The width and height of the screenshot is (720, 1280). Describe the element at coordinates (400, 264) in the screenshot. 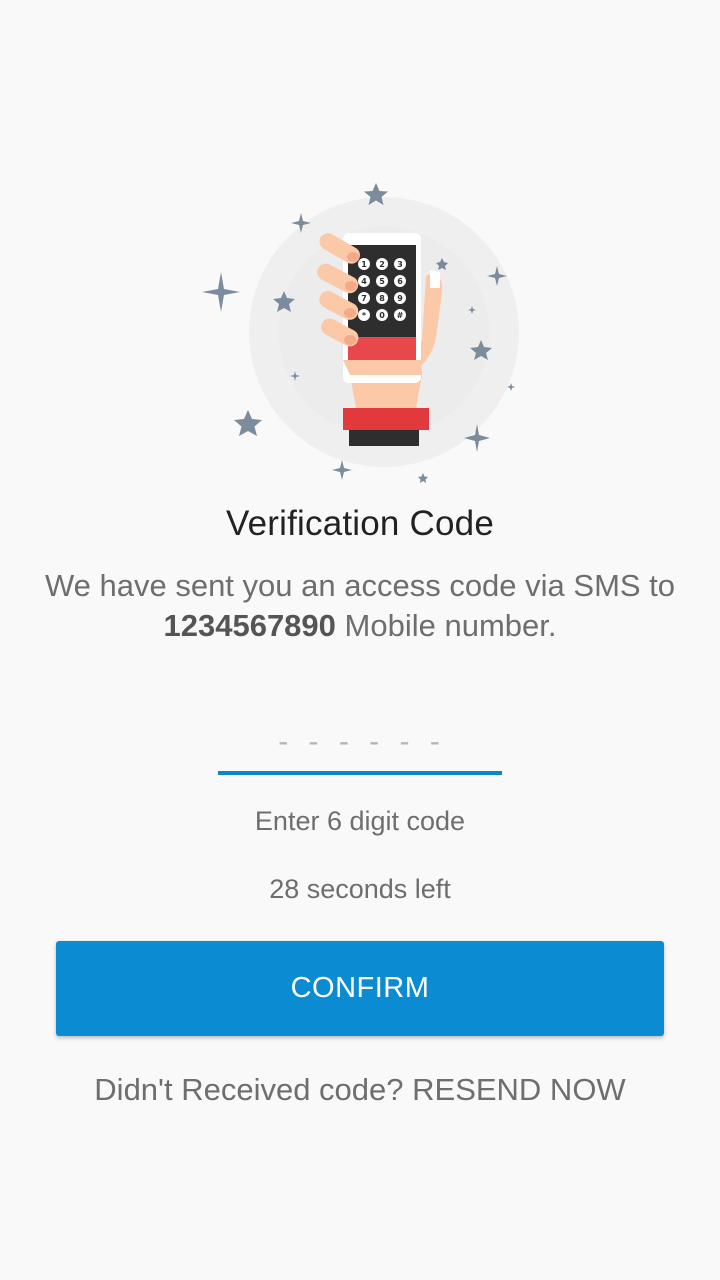

I see `keypad-key-label: 3` at that location.